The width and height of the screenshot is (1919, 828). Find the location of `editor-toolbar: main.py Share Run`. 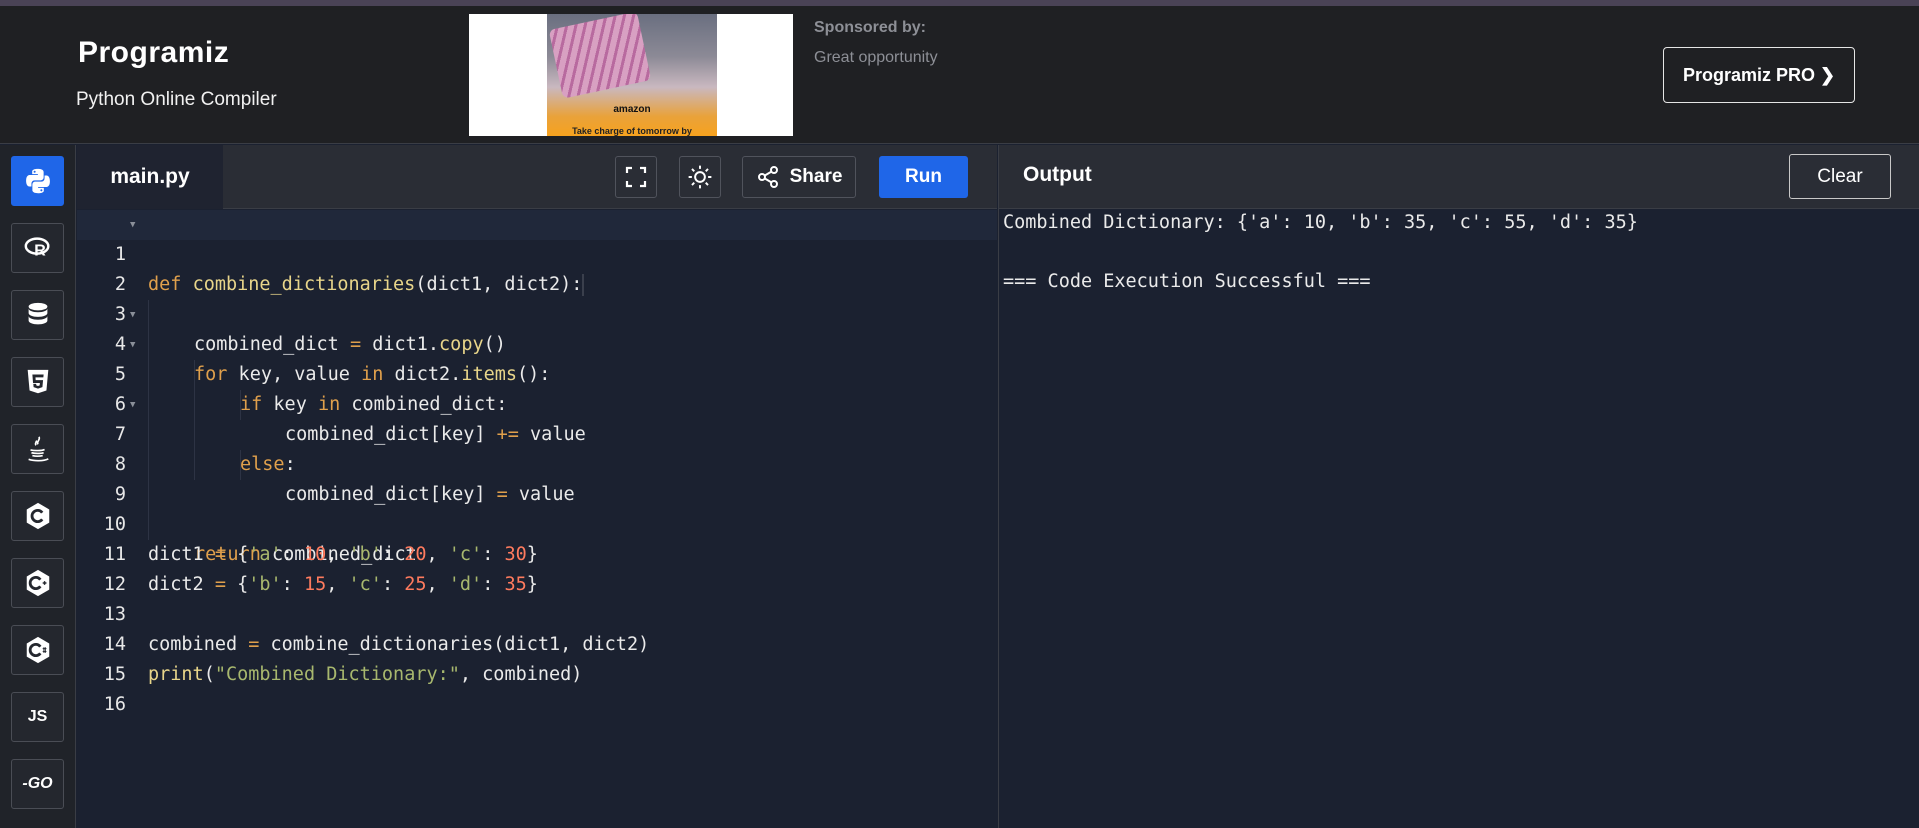

editor-toolbar: main.py Share Run is located at coordinates (537, 177).